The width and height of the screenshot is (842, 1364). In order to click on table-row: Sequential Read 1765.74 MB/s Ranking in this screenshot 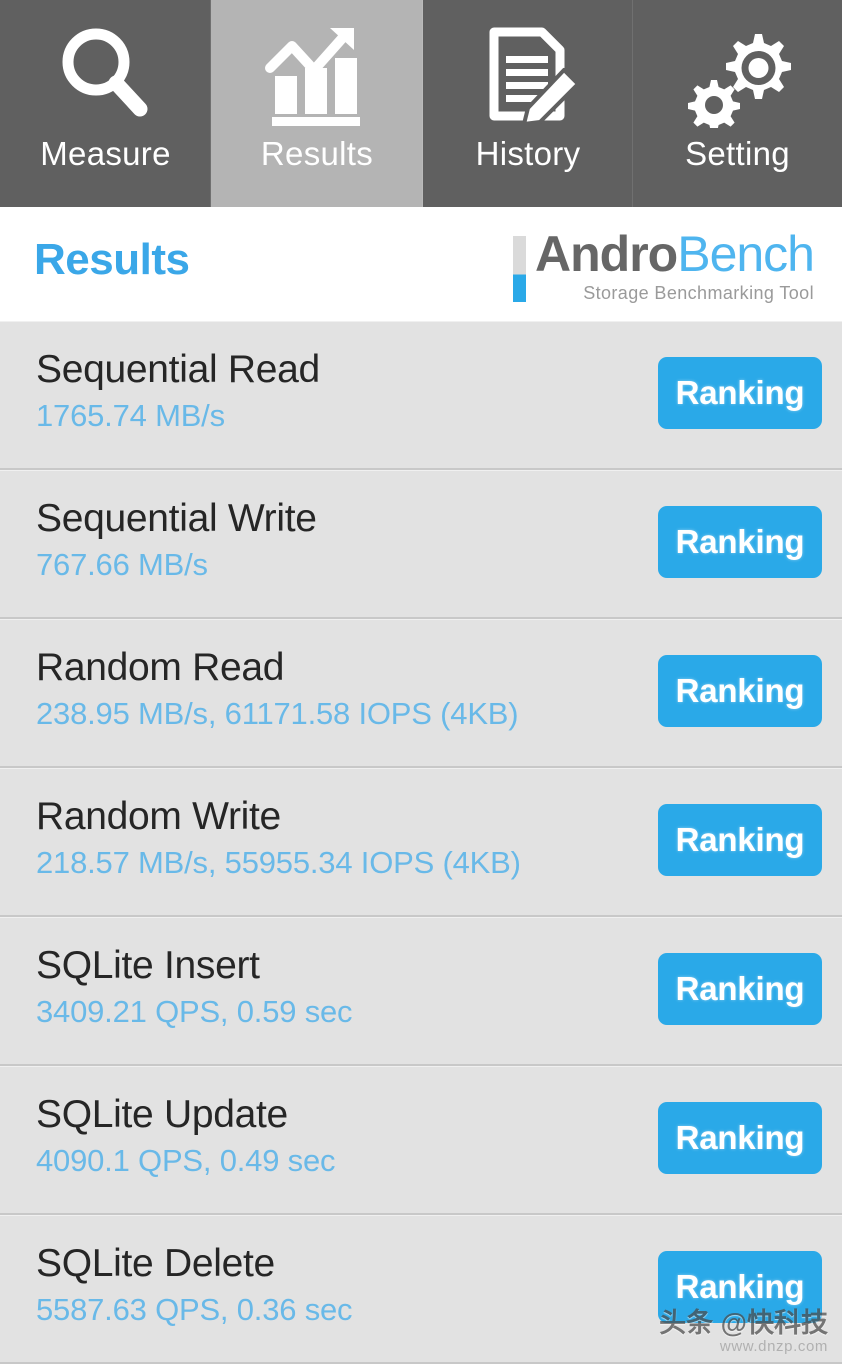, I will do `click(421, 395)`.